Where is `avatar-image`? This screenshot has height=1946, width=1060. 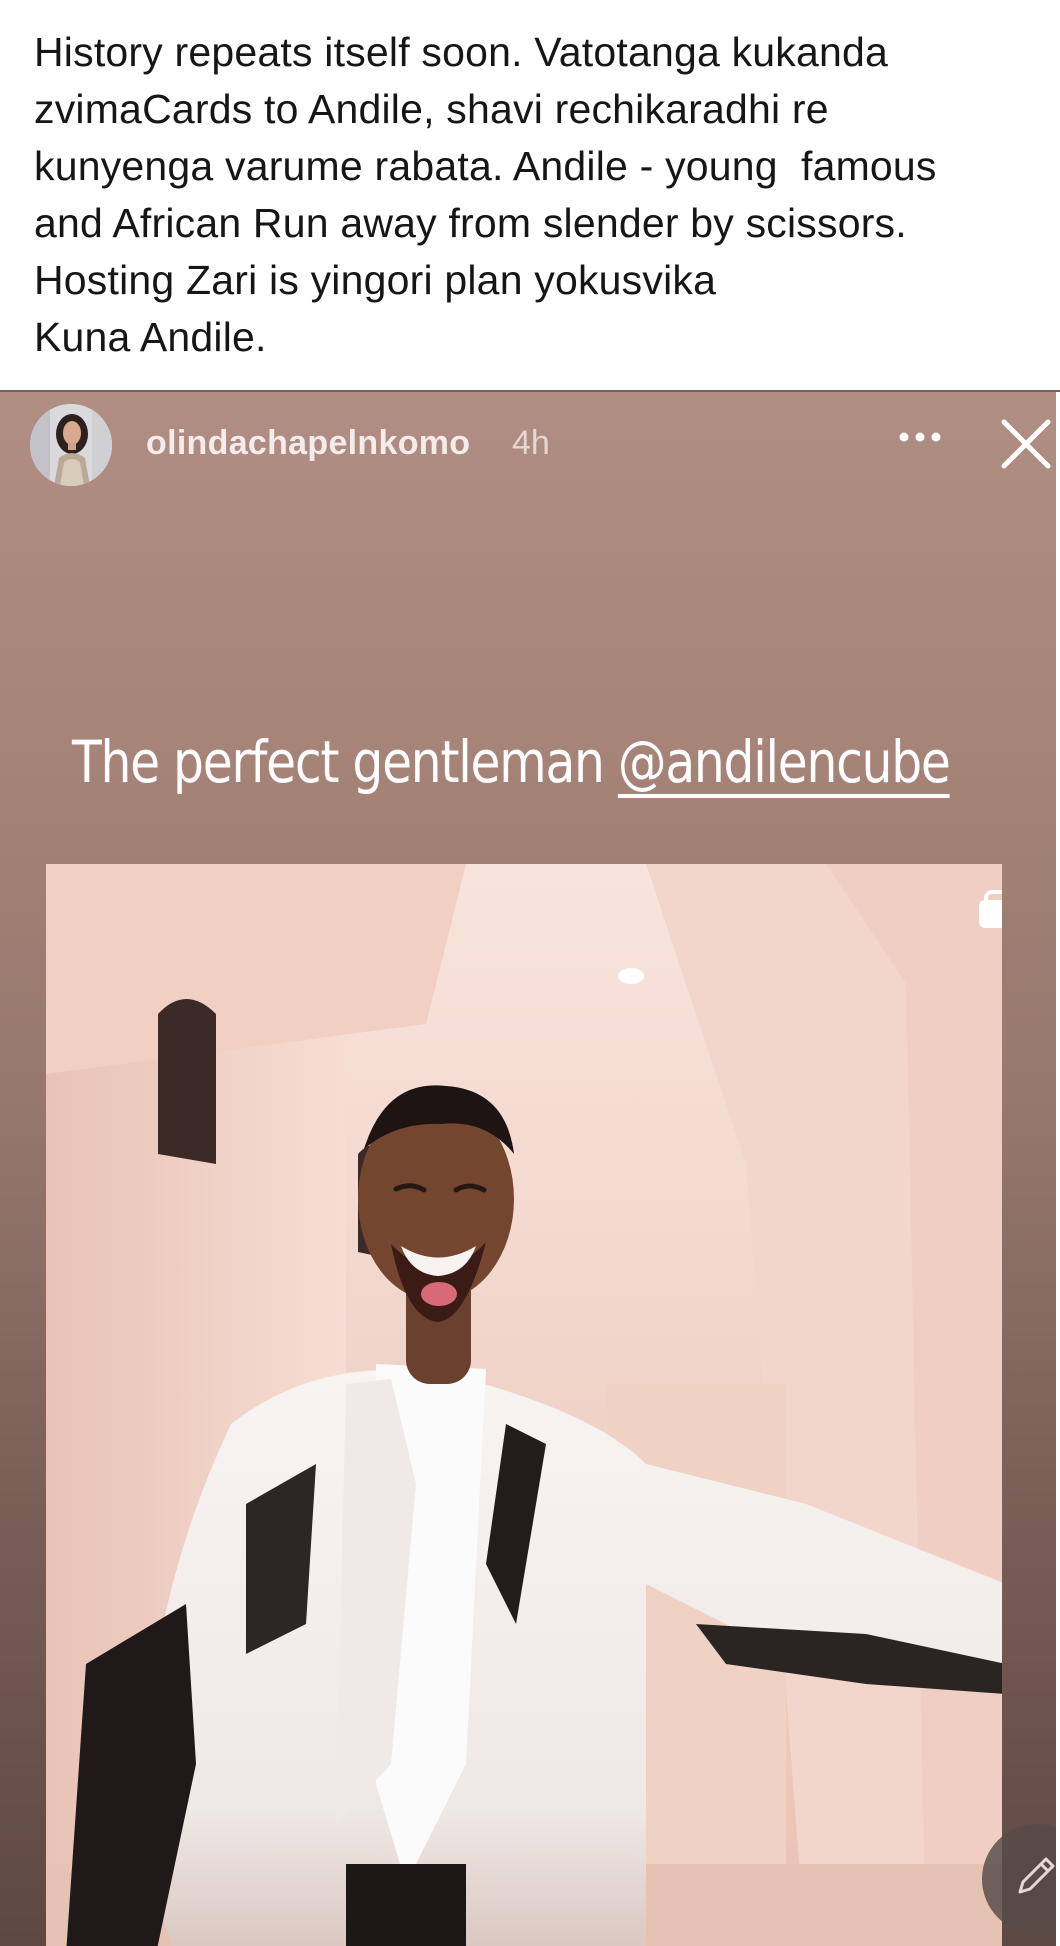 avatar-image is located at coordinates (71, 445).